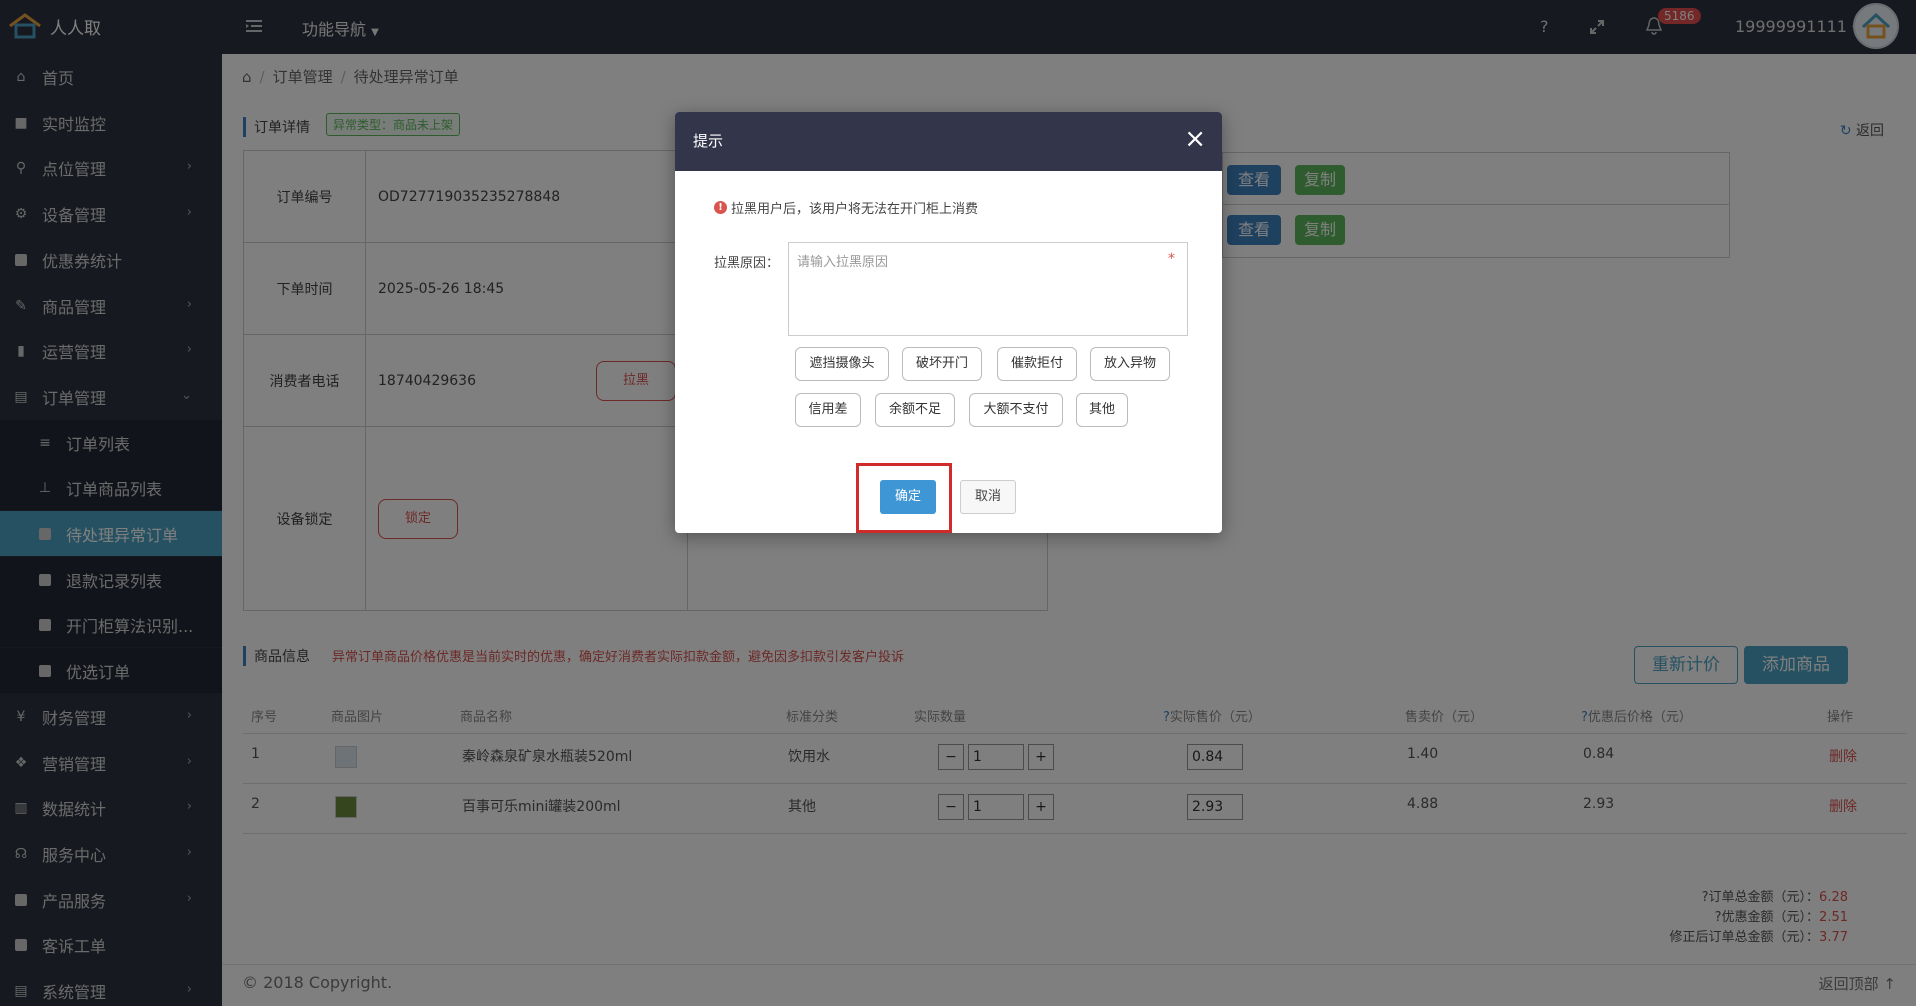  I want to click on reason-chip: 信用差, so click(828, 410).